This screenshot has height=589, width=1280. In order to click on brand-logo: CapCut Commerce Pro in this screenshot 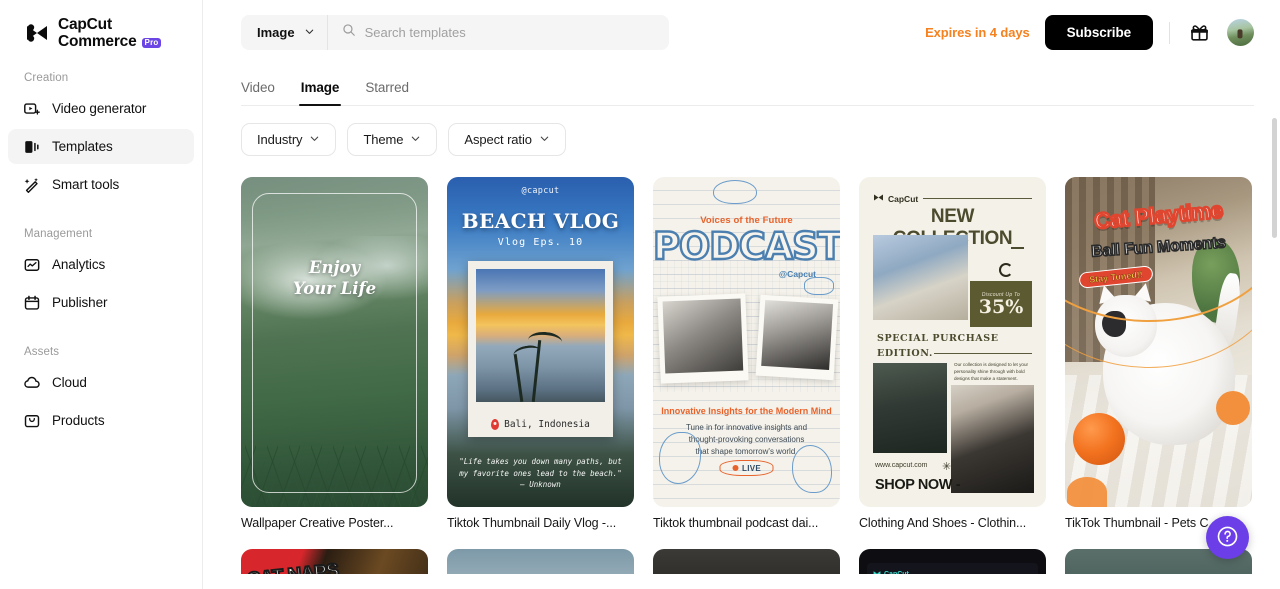, I will do `click(101, 25)`.